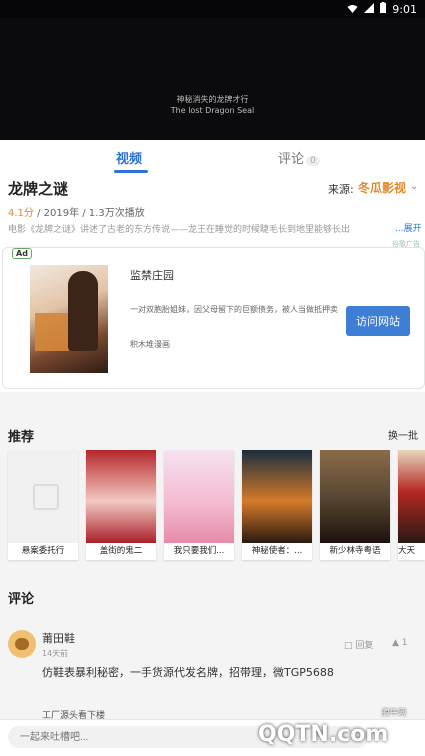  I want to click on tab-video: 视频, so click(129, 157).